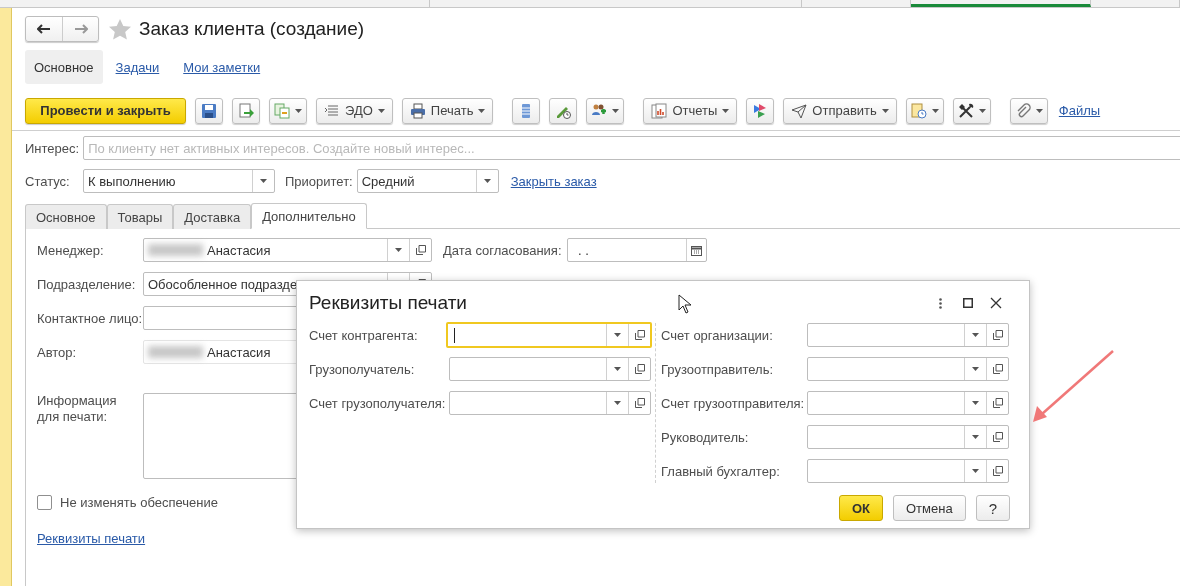  I want to click on field-label: Грузоотправитель:, so click(718, 369).